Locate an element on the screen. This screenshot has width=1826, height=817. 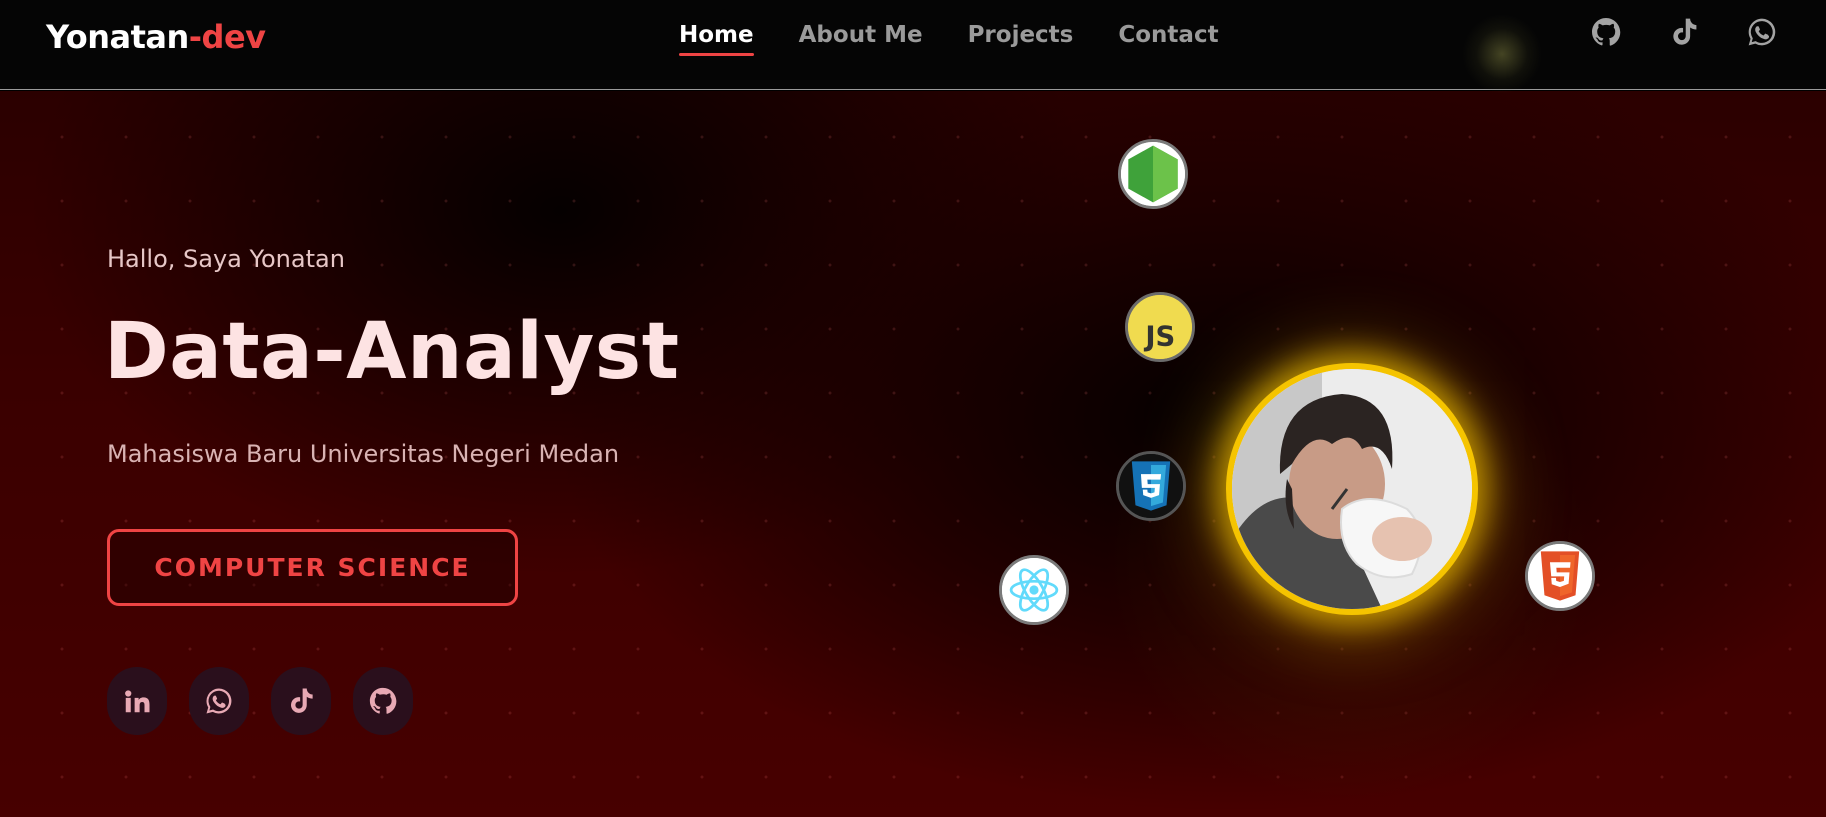
nav-social-icons is located at coordinates (1684, 32).